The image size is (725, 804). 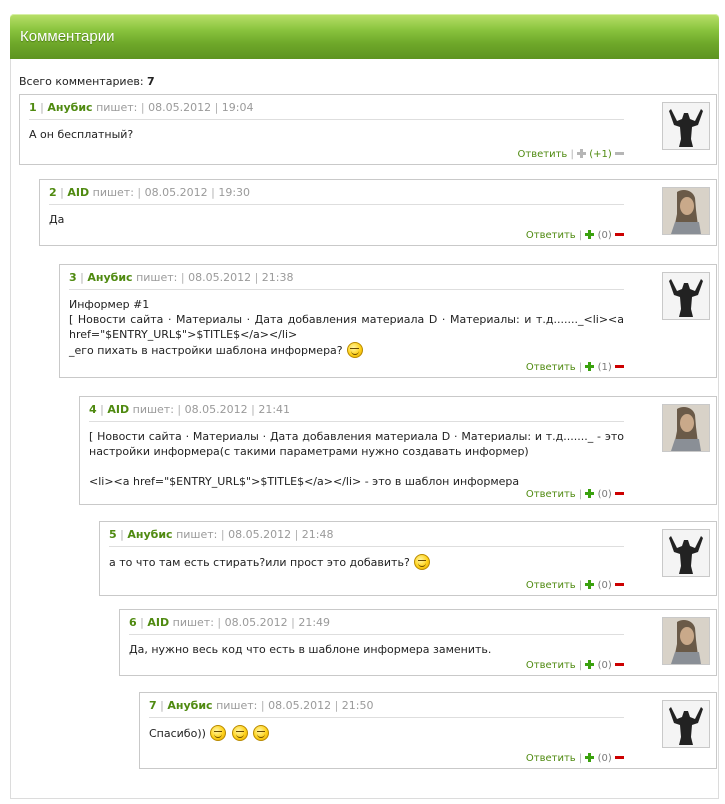 What do you see at coordinates (277, 277) in the screenshot?
I see `comment-time: 21:38` at bounding box center [277, 277].